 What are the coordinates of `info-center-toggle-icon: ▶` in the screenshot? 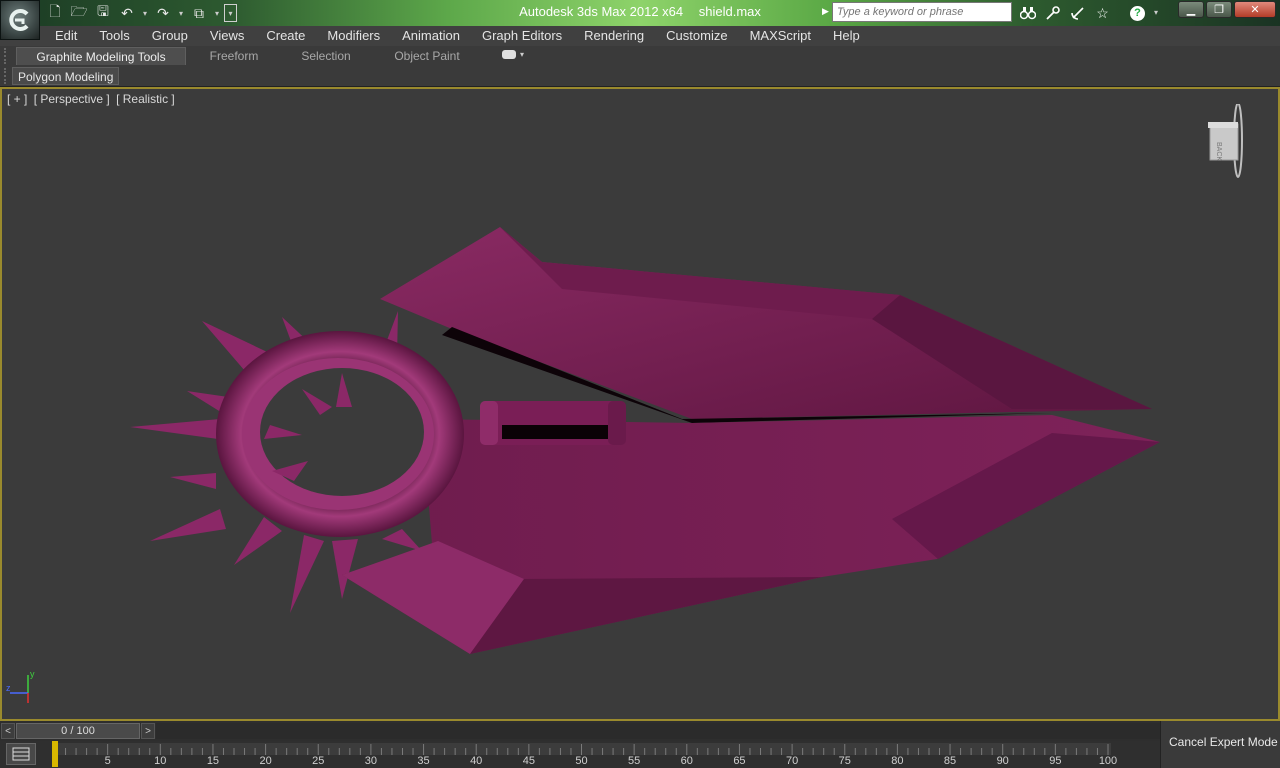 It's located at (827, 13).